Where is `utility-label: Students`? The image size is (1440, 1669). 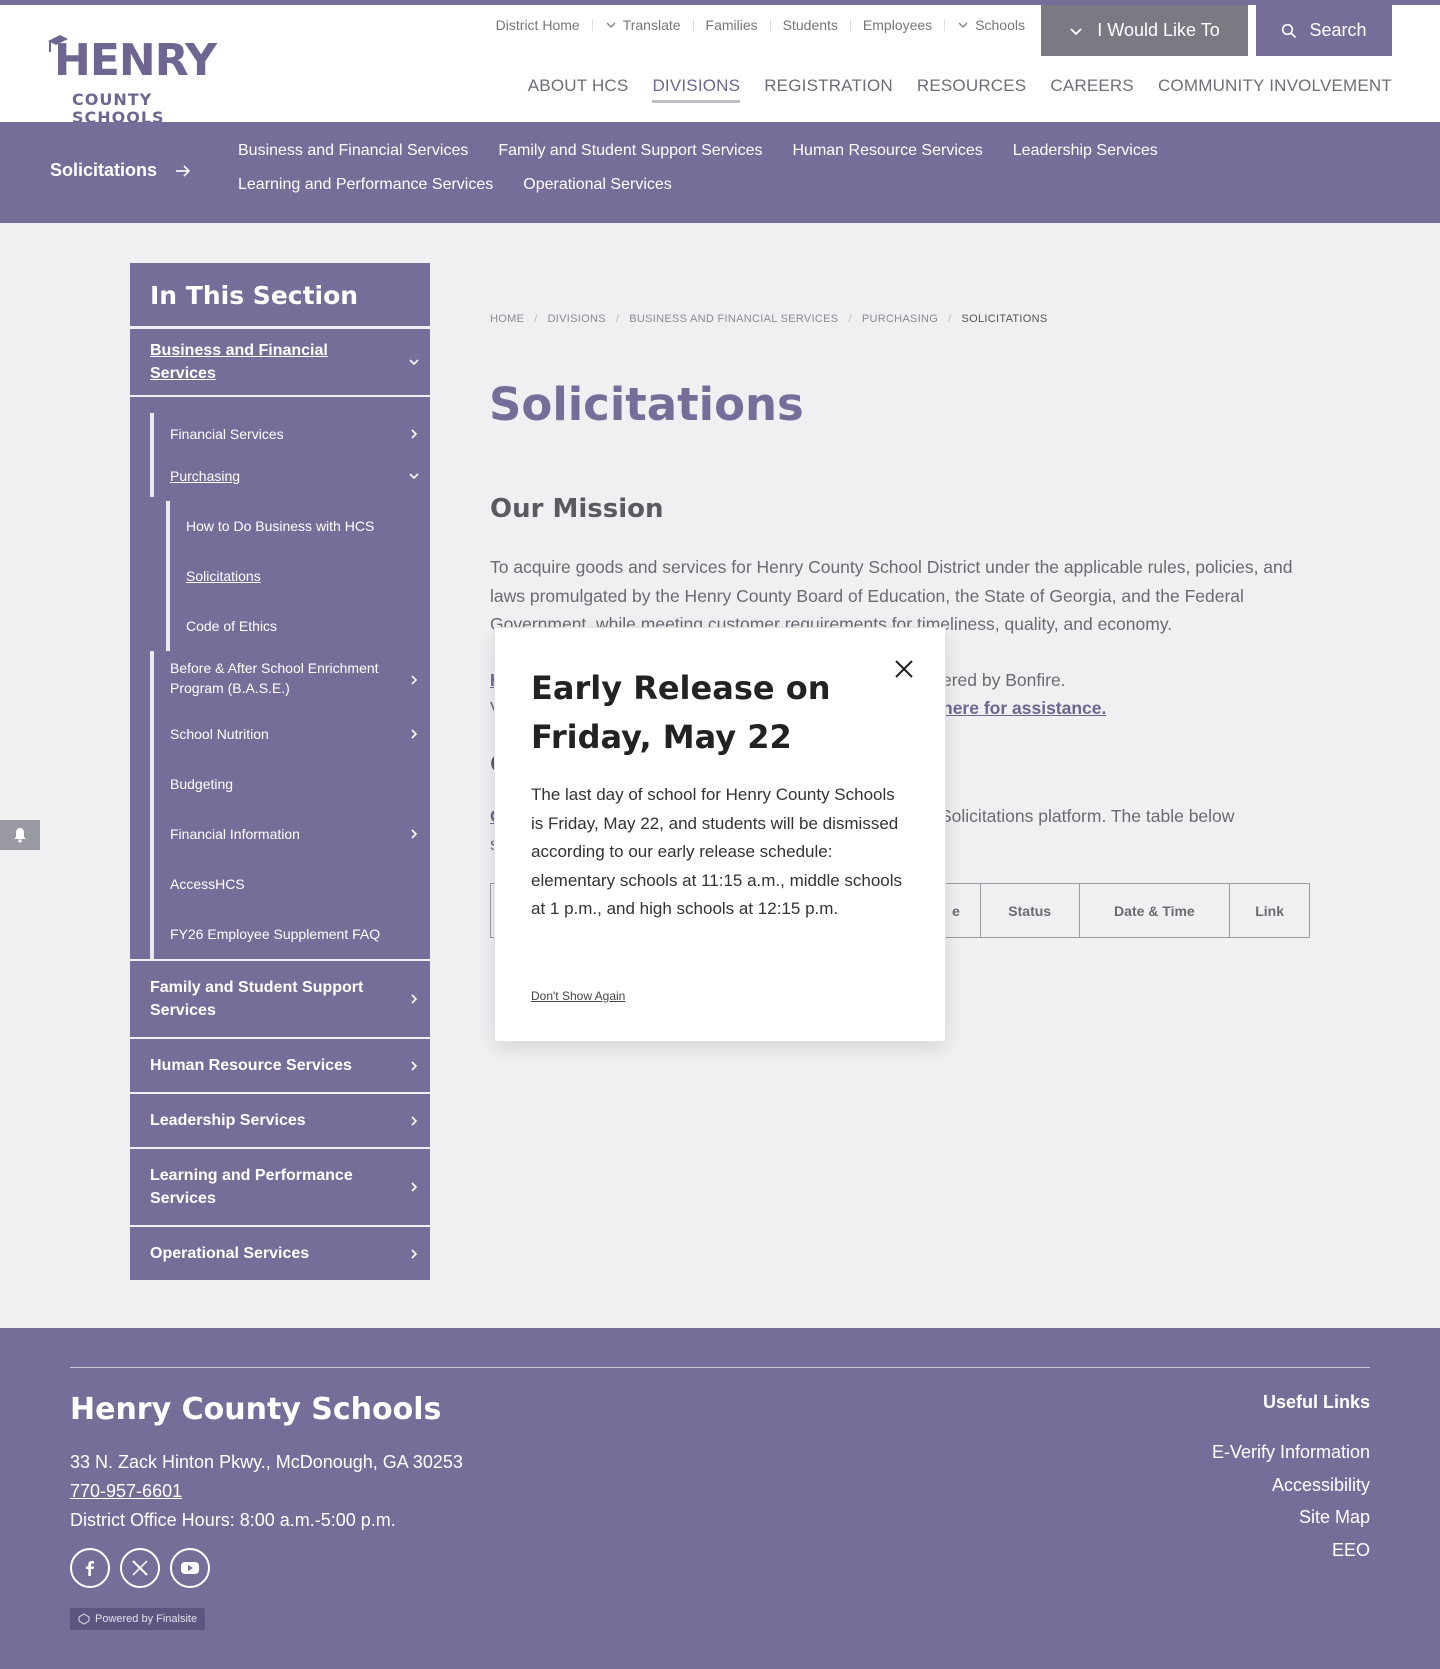
utility-label: Students is located at coordinates (810, 25).